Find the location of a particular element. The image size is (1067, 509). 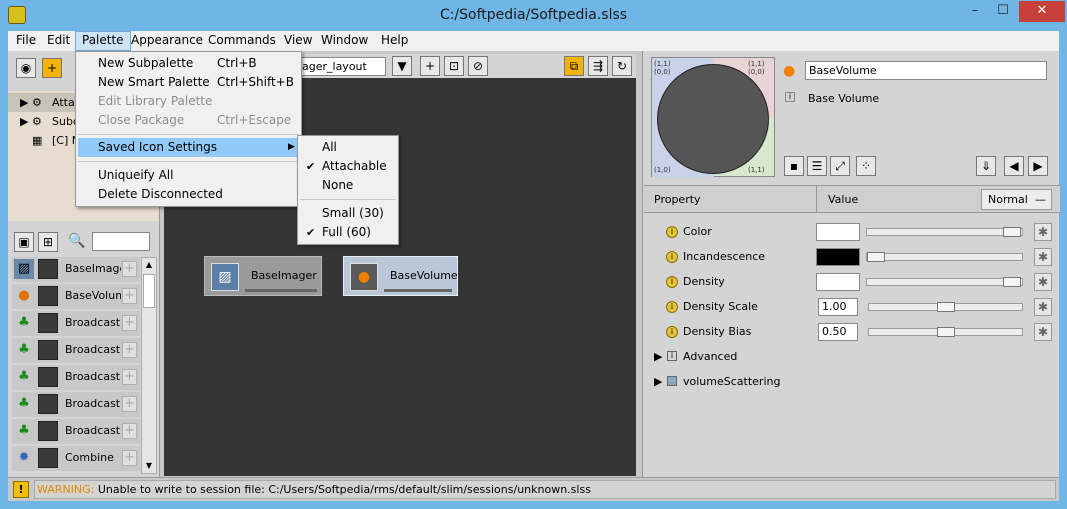

list-item: ✹ Combine + is located at coordinates (76, 458).